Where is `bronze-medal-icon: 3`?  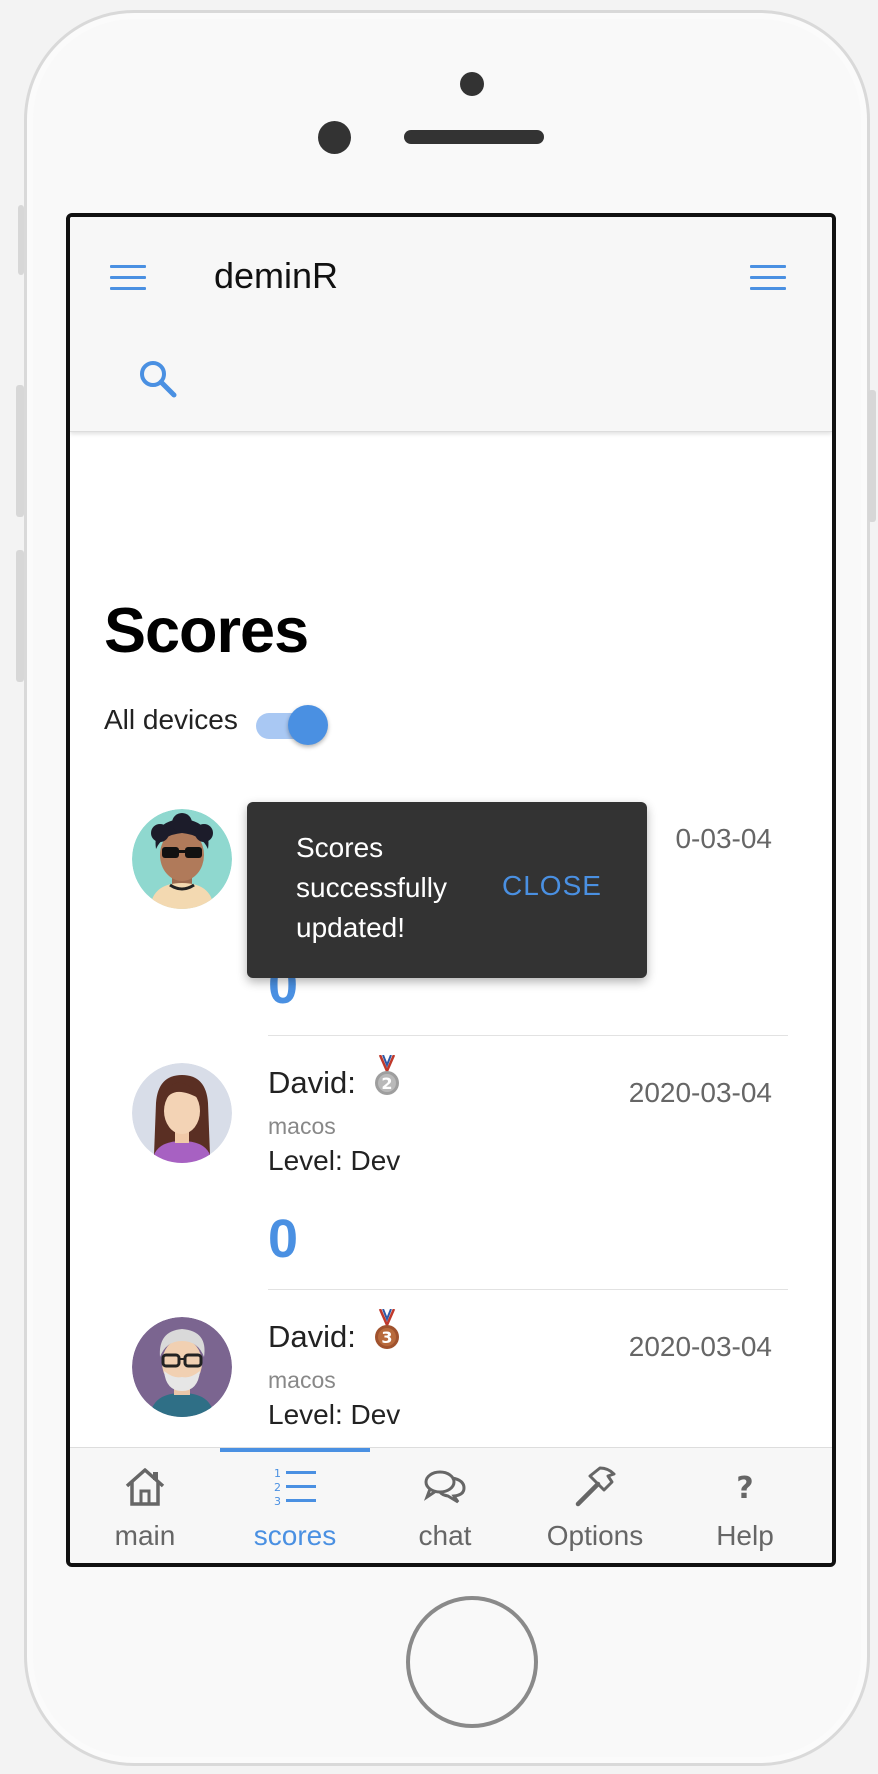 bronze-medal-icon: 3 is located at coordinates (387, 1329).